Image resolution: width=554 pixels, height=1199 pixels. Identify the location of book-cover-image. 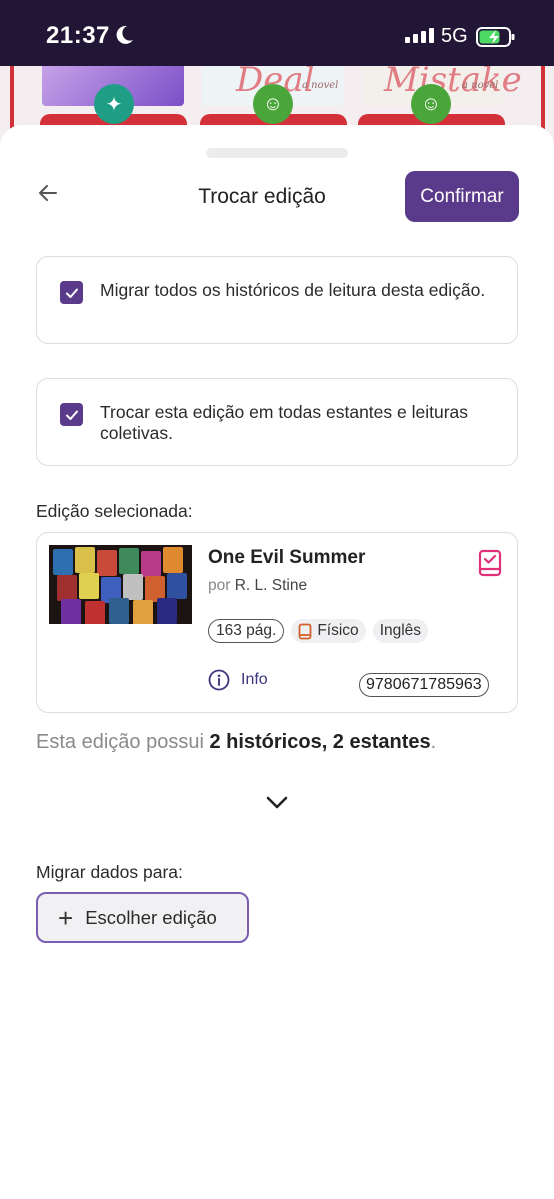
(120, 584).